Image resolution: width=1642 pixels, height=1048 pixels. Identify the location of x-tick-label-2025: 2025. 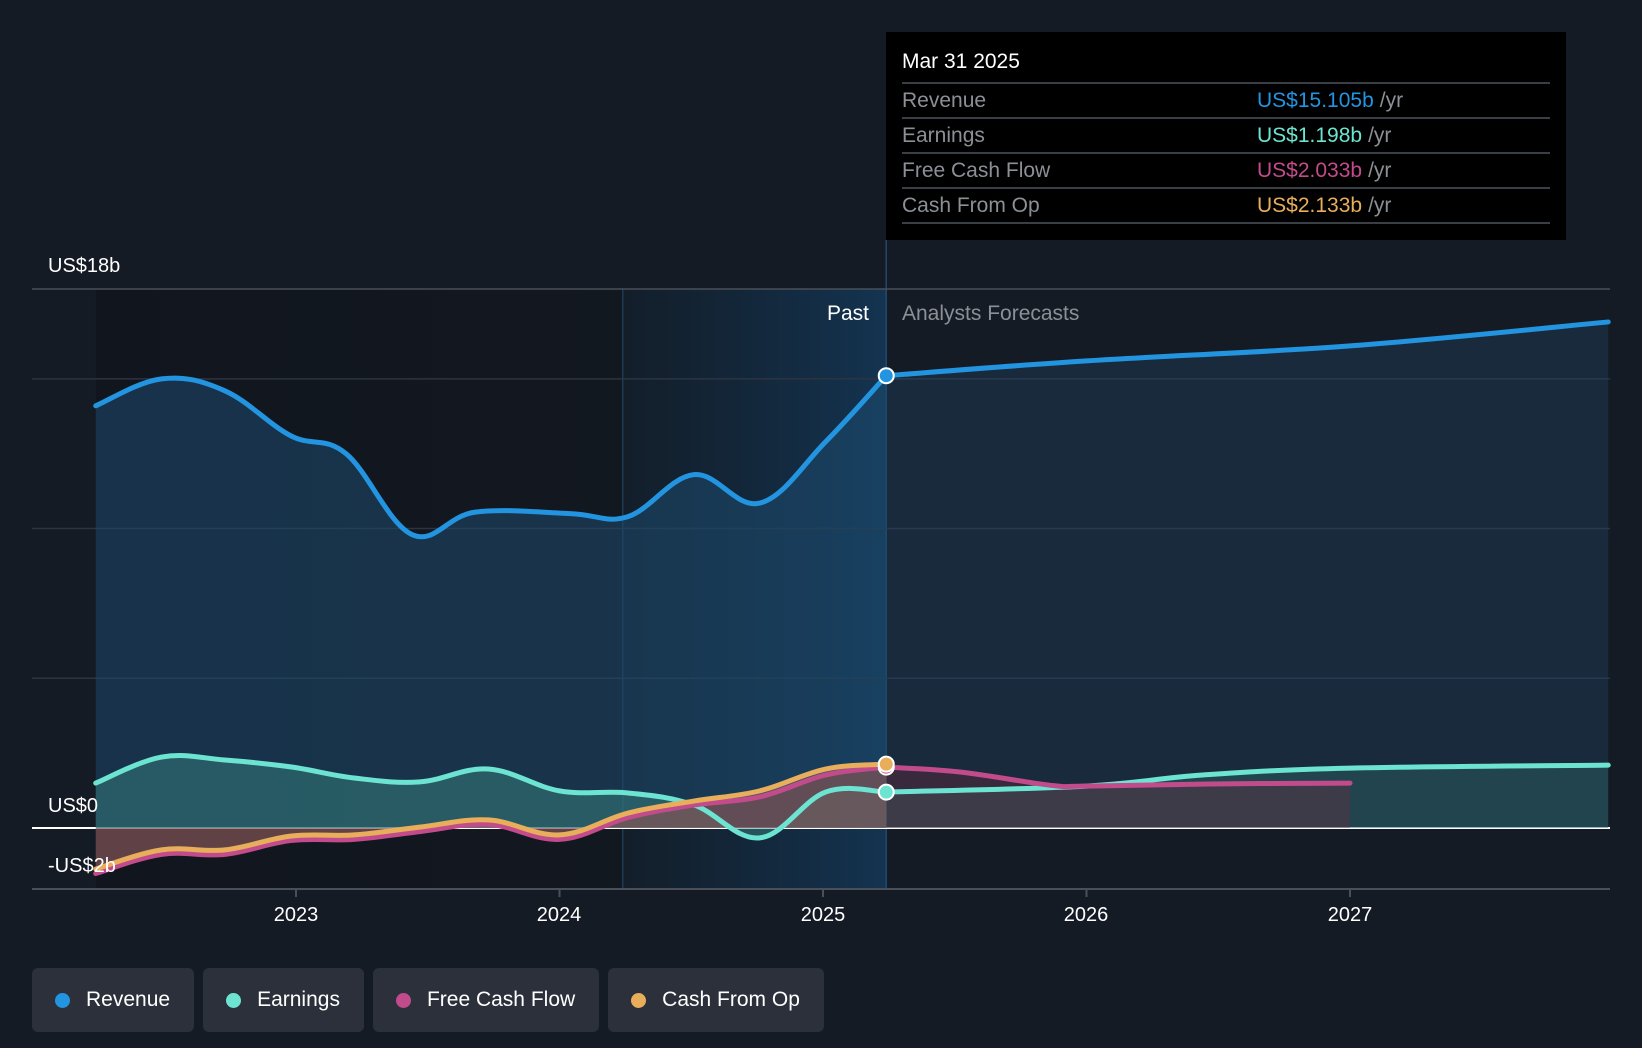
(823, 915).